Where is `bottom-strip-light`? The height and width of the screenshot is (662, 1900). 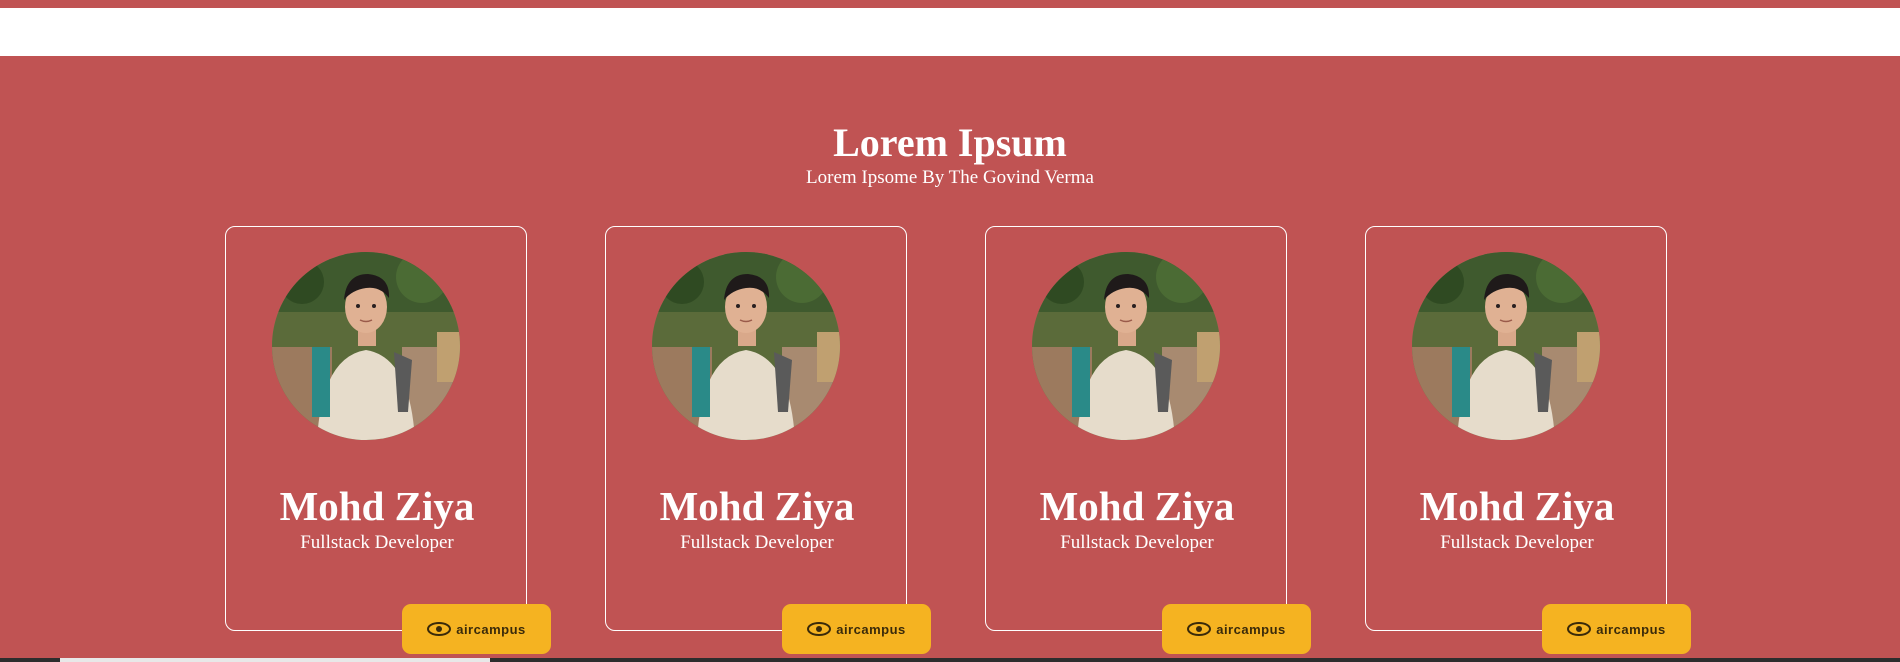
bottom-strip-light is located at coordinates (275, 660).